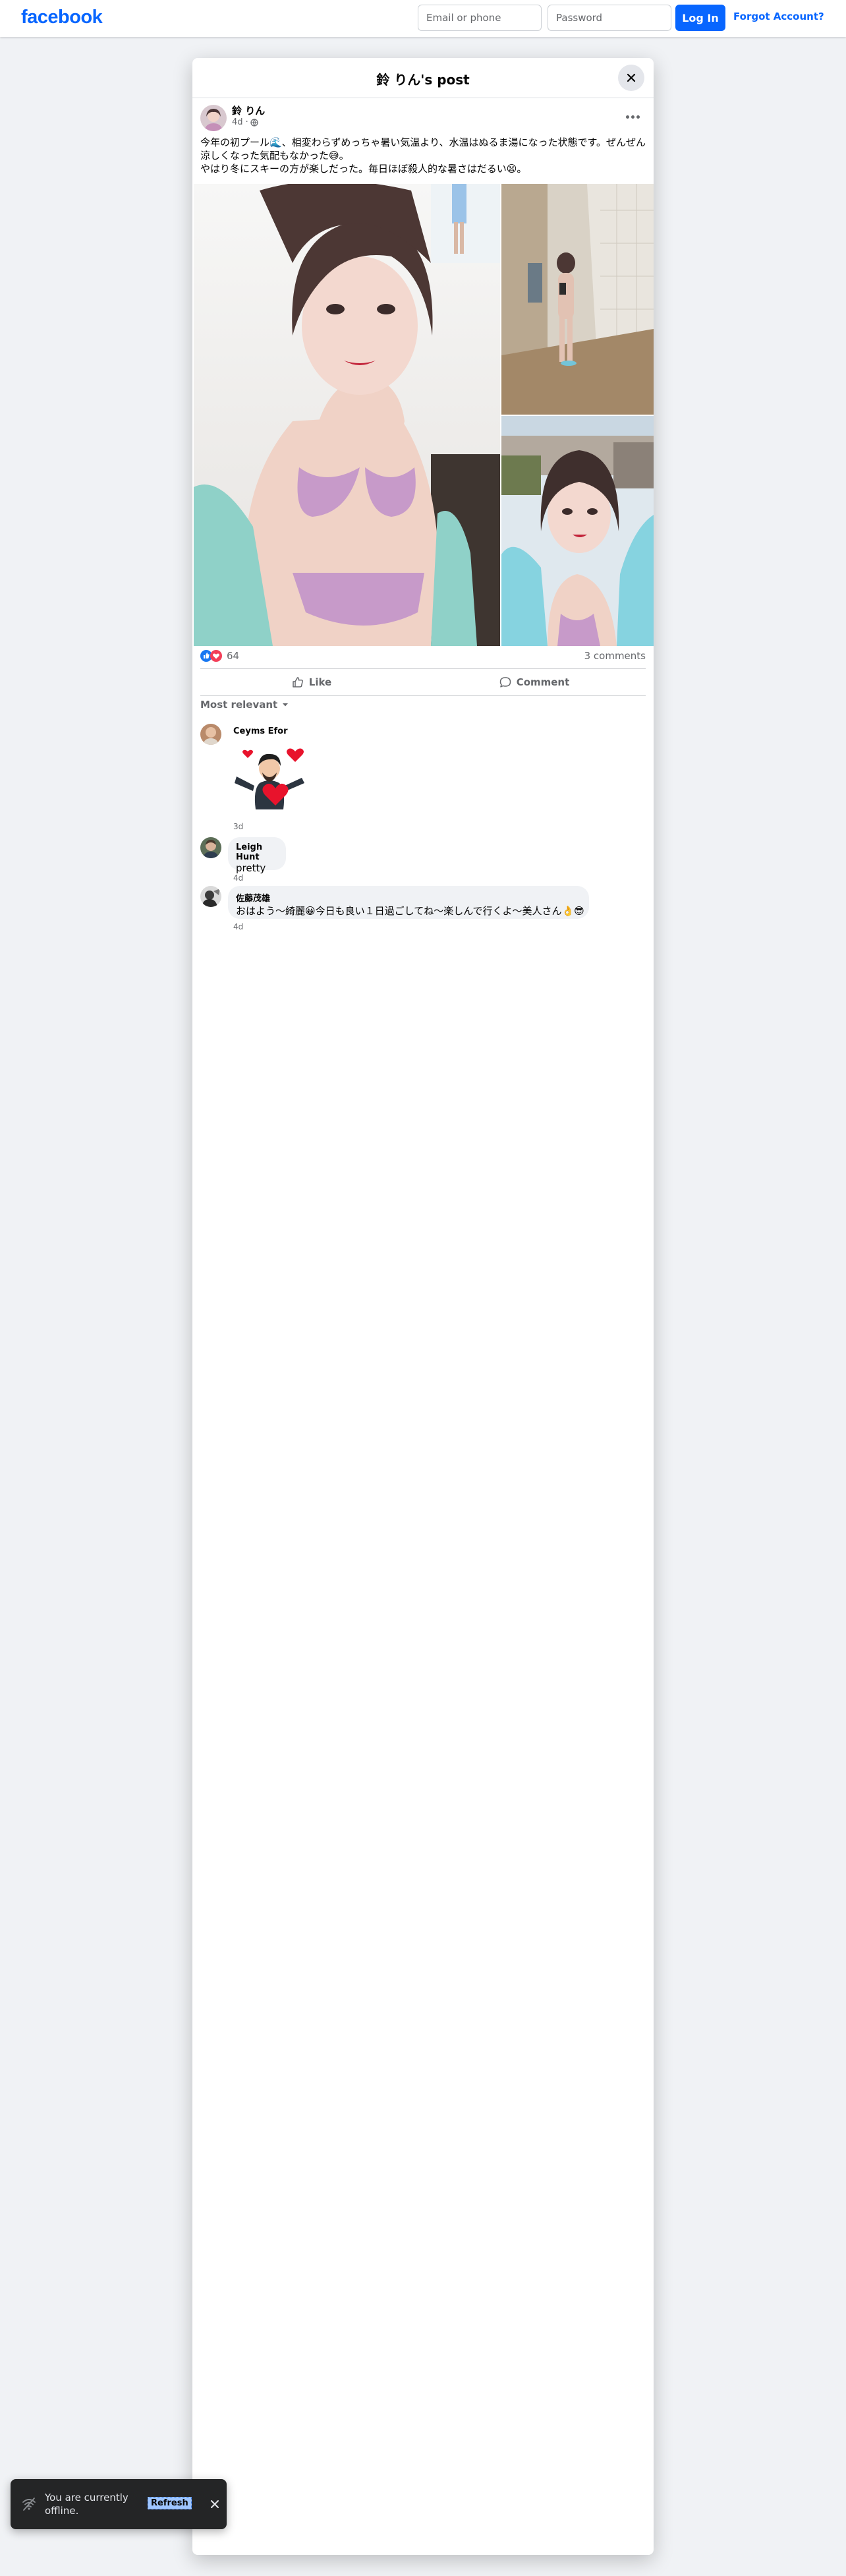 The width and height of the screenshot is (846, 2576). Describe the element at coordinates (216, 656) in the screenshot. I see `love-reaction-icon` at that location.